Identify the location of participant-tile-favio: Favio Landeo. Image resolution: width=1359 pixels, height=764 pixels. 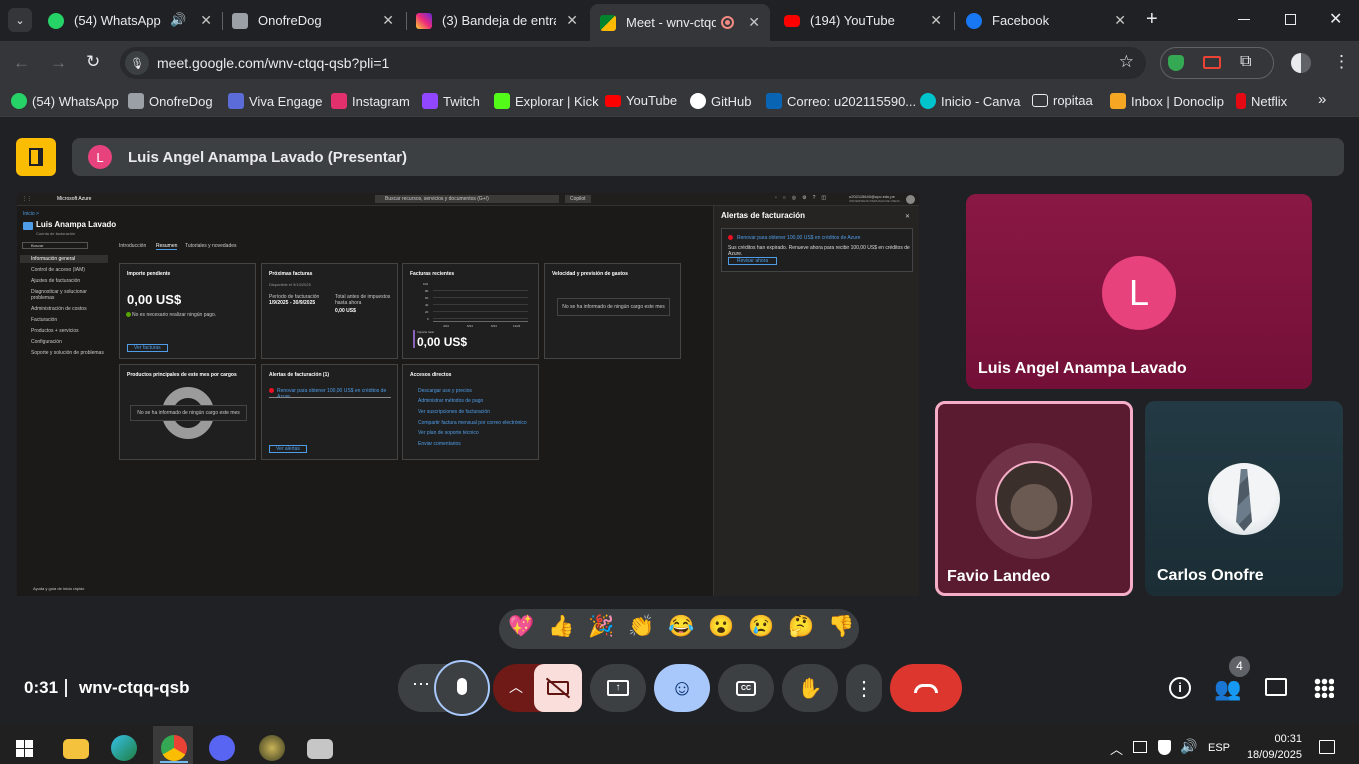
(1034, 498).